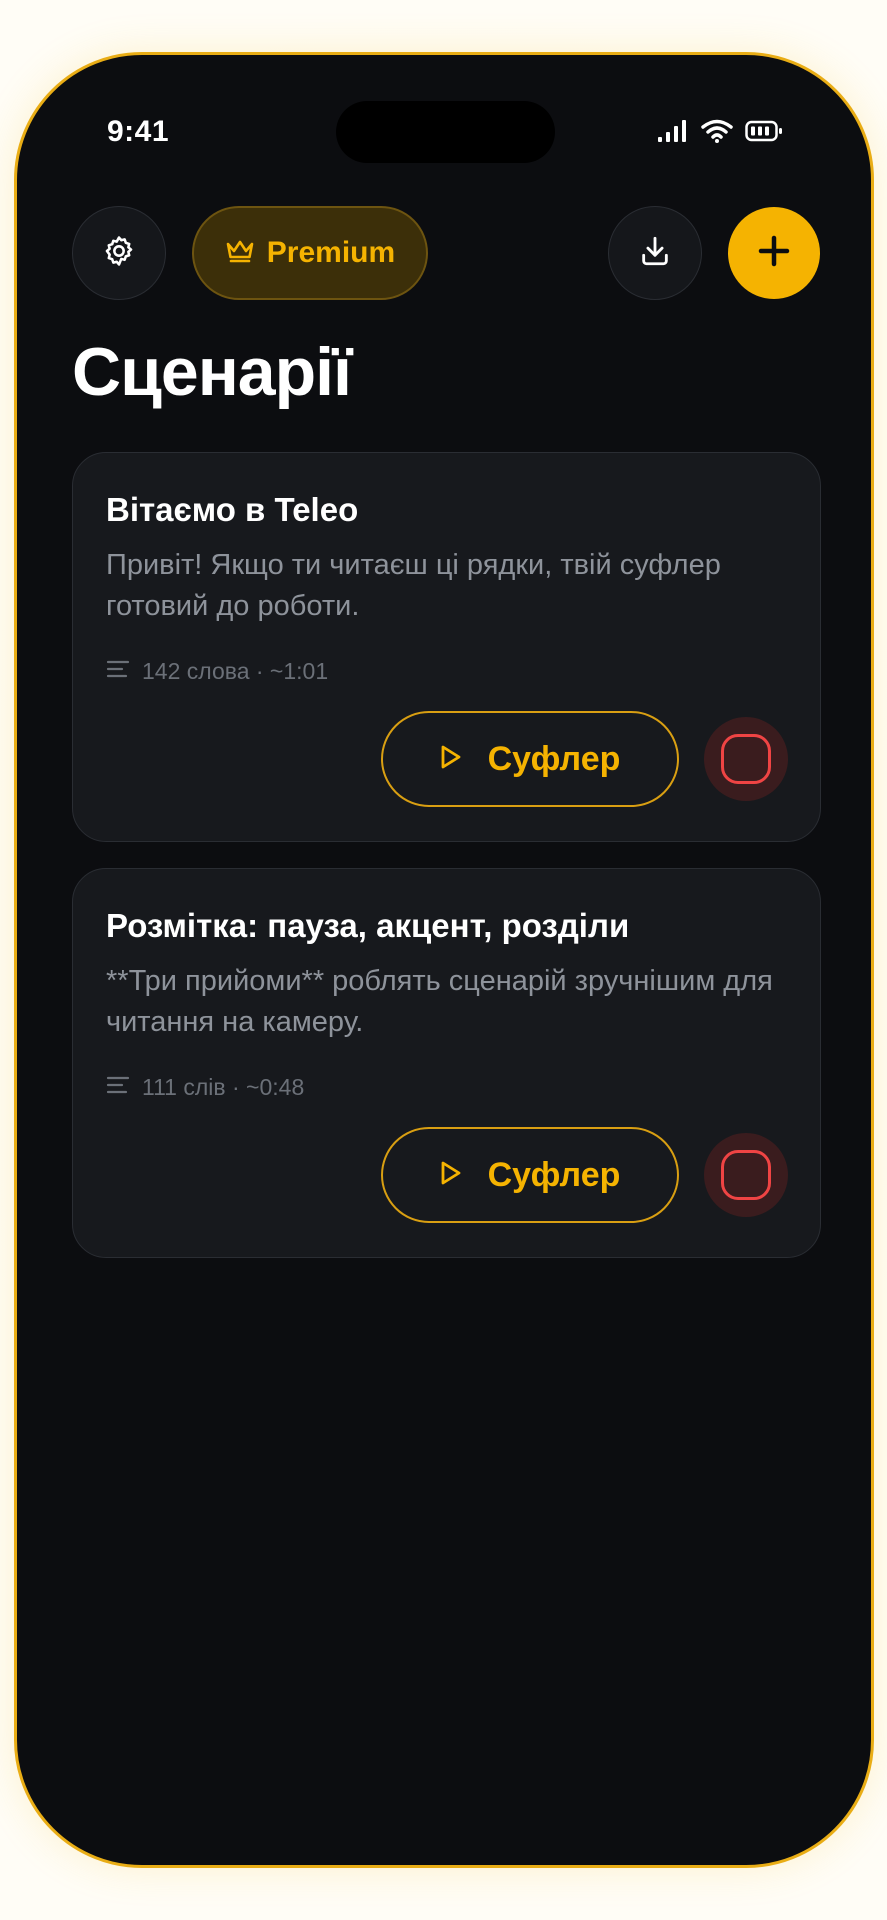 The height and width of the screenshot is (1920, 887). What do you see at coordinates (223, 1087) in the screenshot?
I see `script-meta-text: 111 слів · ~0:48` at bounding box center [223, 1087].